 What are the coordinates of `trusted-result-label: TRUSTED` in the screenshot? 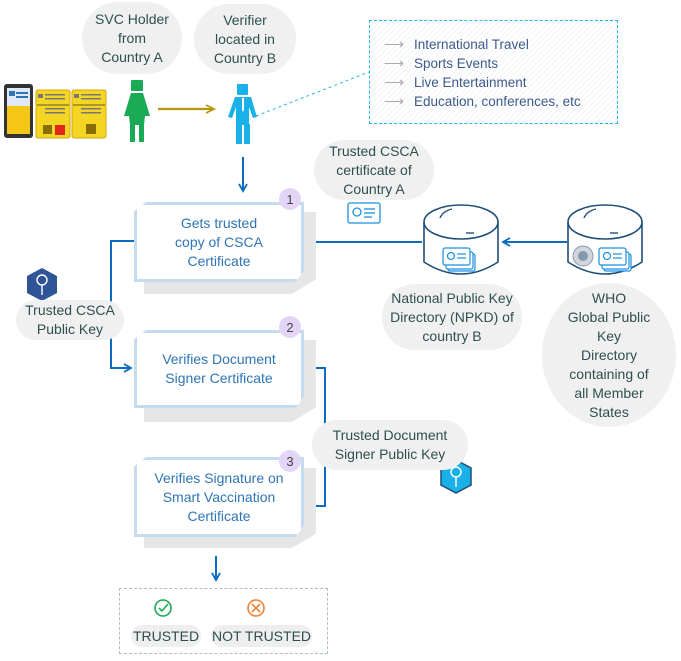 It's located at (166, 636).